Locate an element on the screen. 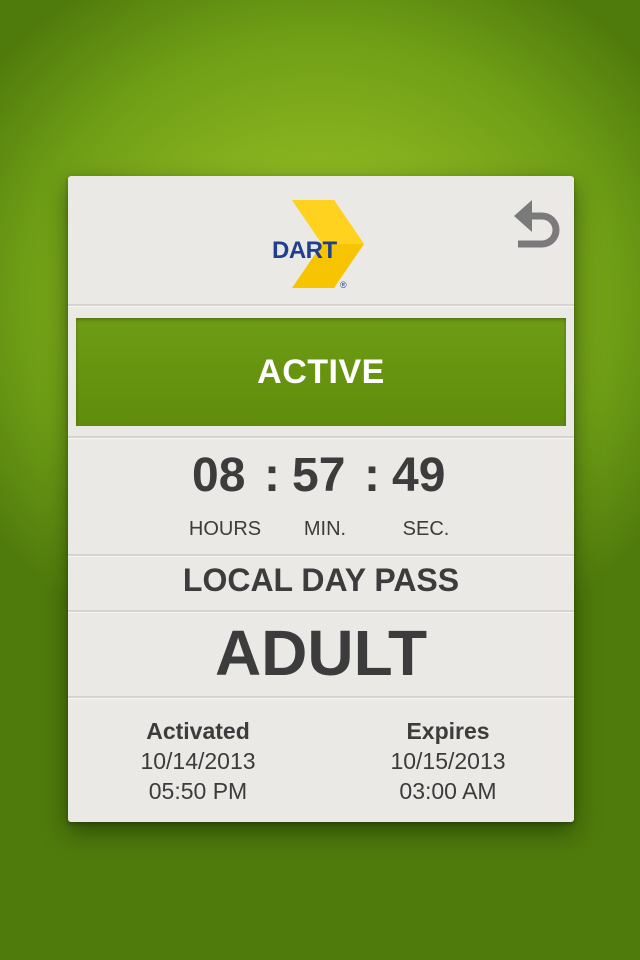  seconds-label: SEC. is located at coordinates (426, 529).